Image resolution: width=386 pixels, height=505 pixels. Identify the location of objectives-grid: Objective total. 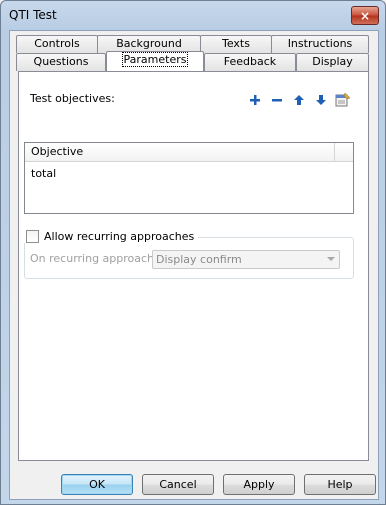
(189, 178).